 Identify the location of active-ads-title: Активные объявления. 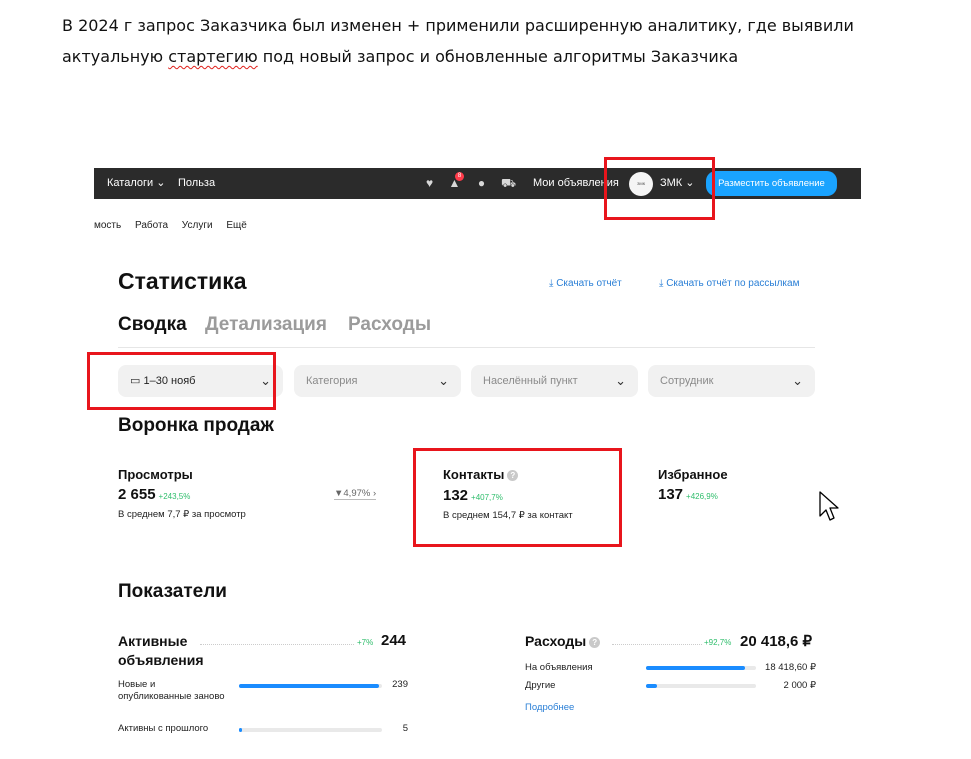
(161, 650).